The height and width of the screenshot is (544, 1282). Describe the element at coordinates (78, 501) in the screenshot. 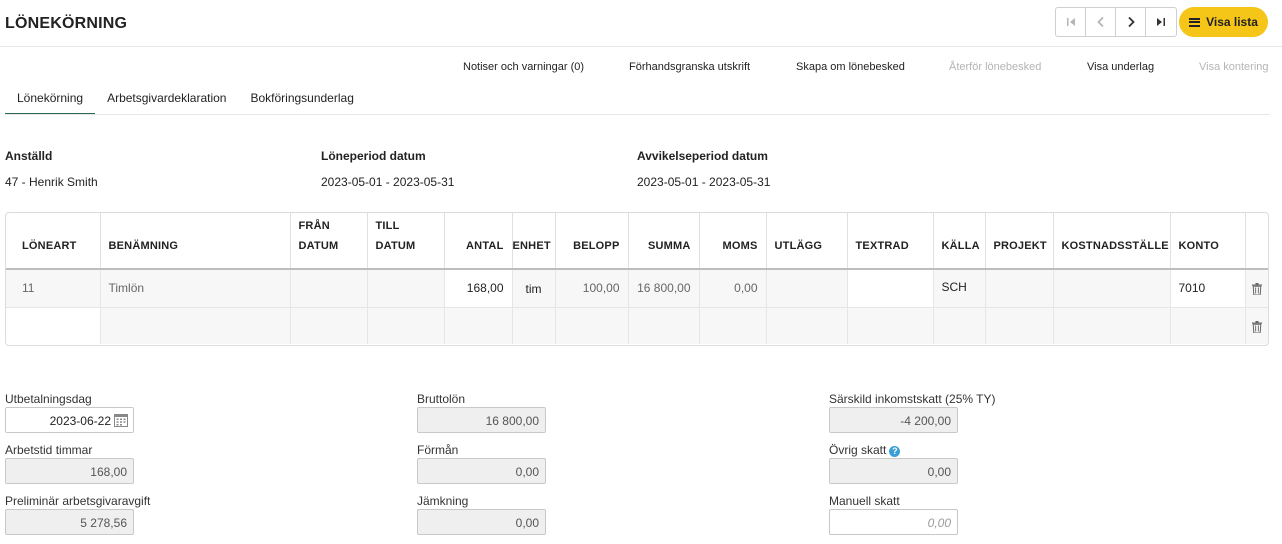

I see `employer-fee-label: Preliminär arbetsgivaravgift` at that location.